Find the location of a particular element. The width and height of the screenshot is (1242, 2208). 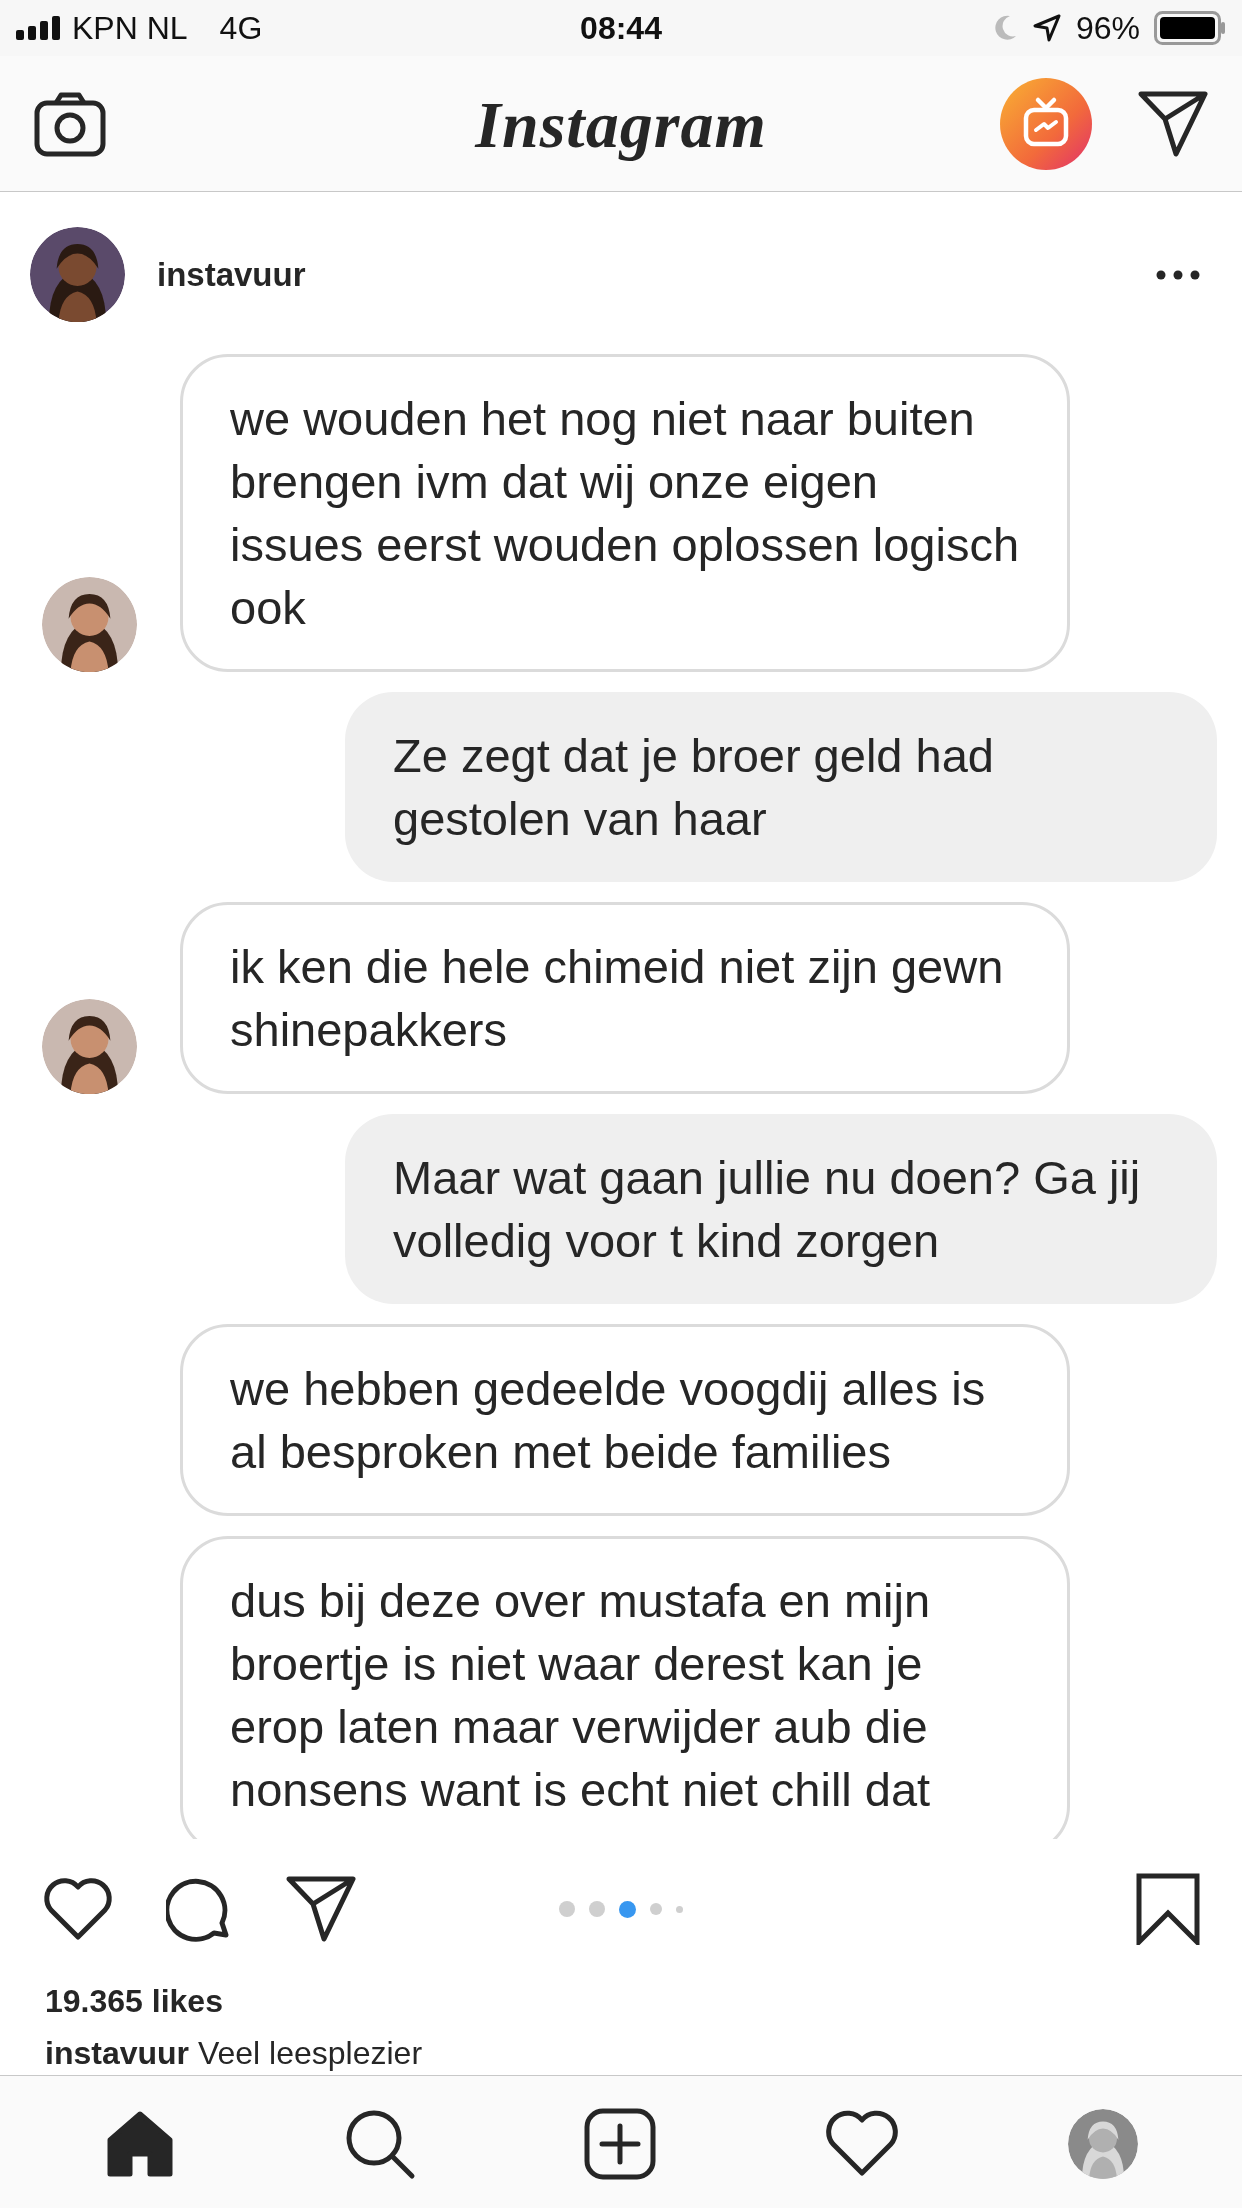

carrier-name: KPN NL is located at coordinates (130, 28).